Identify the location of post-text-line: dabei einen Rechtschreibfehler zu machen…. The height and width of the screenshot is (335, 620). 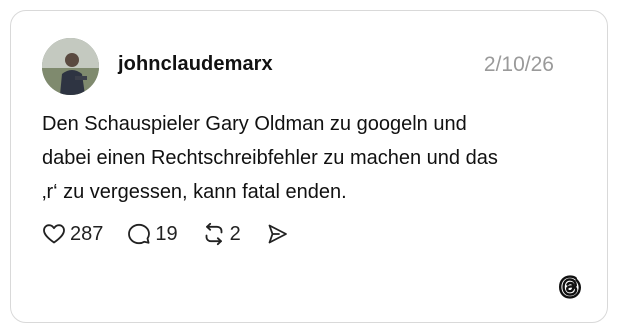
(270, 158).